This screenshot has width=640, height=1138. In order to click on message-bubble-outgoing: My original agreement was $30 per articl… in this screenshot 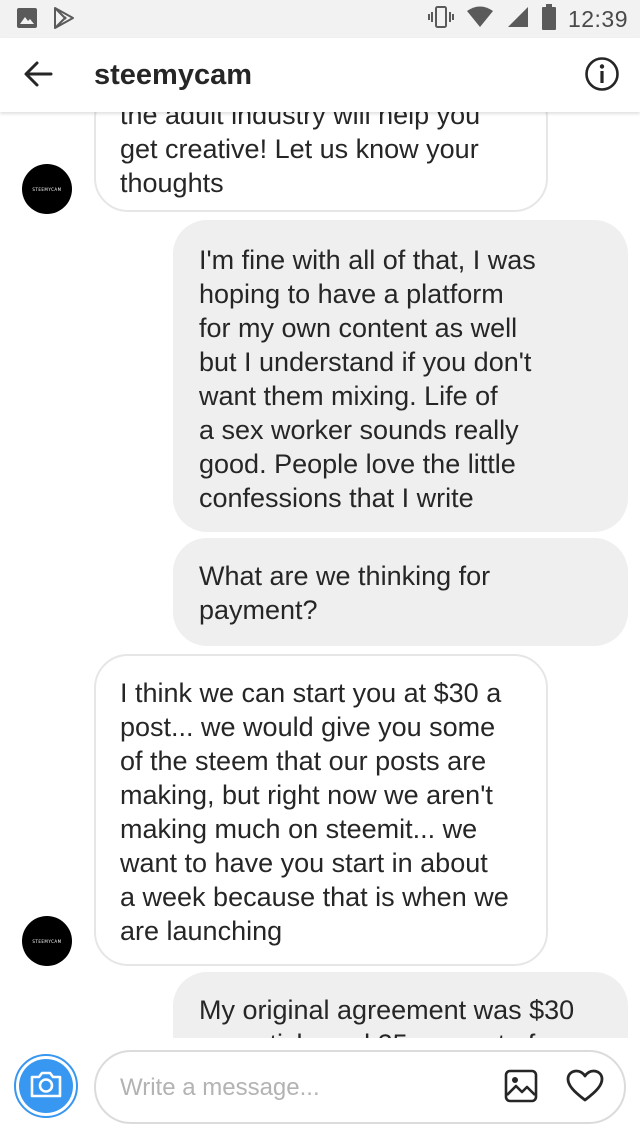, I will do `click(400, 1005)`.